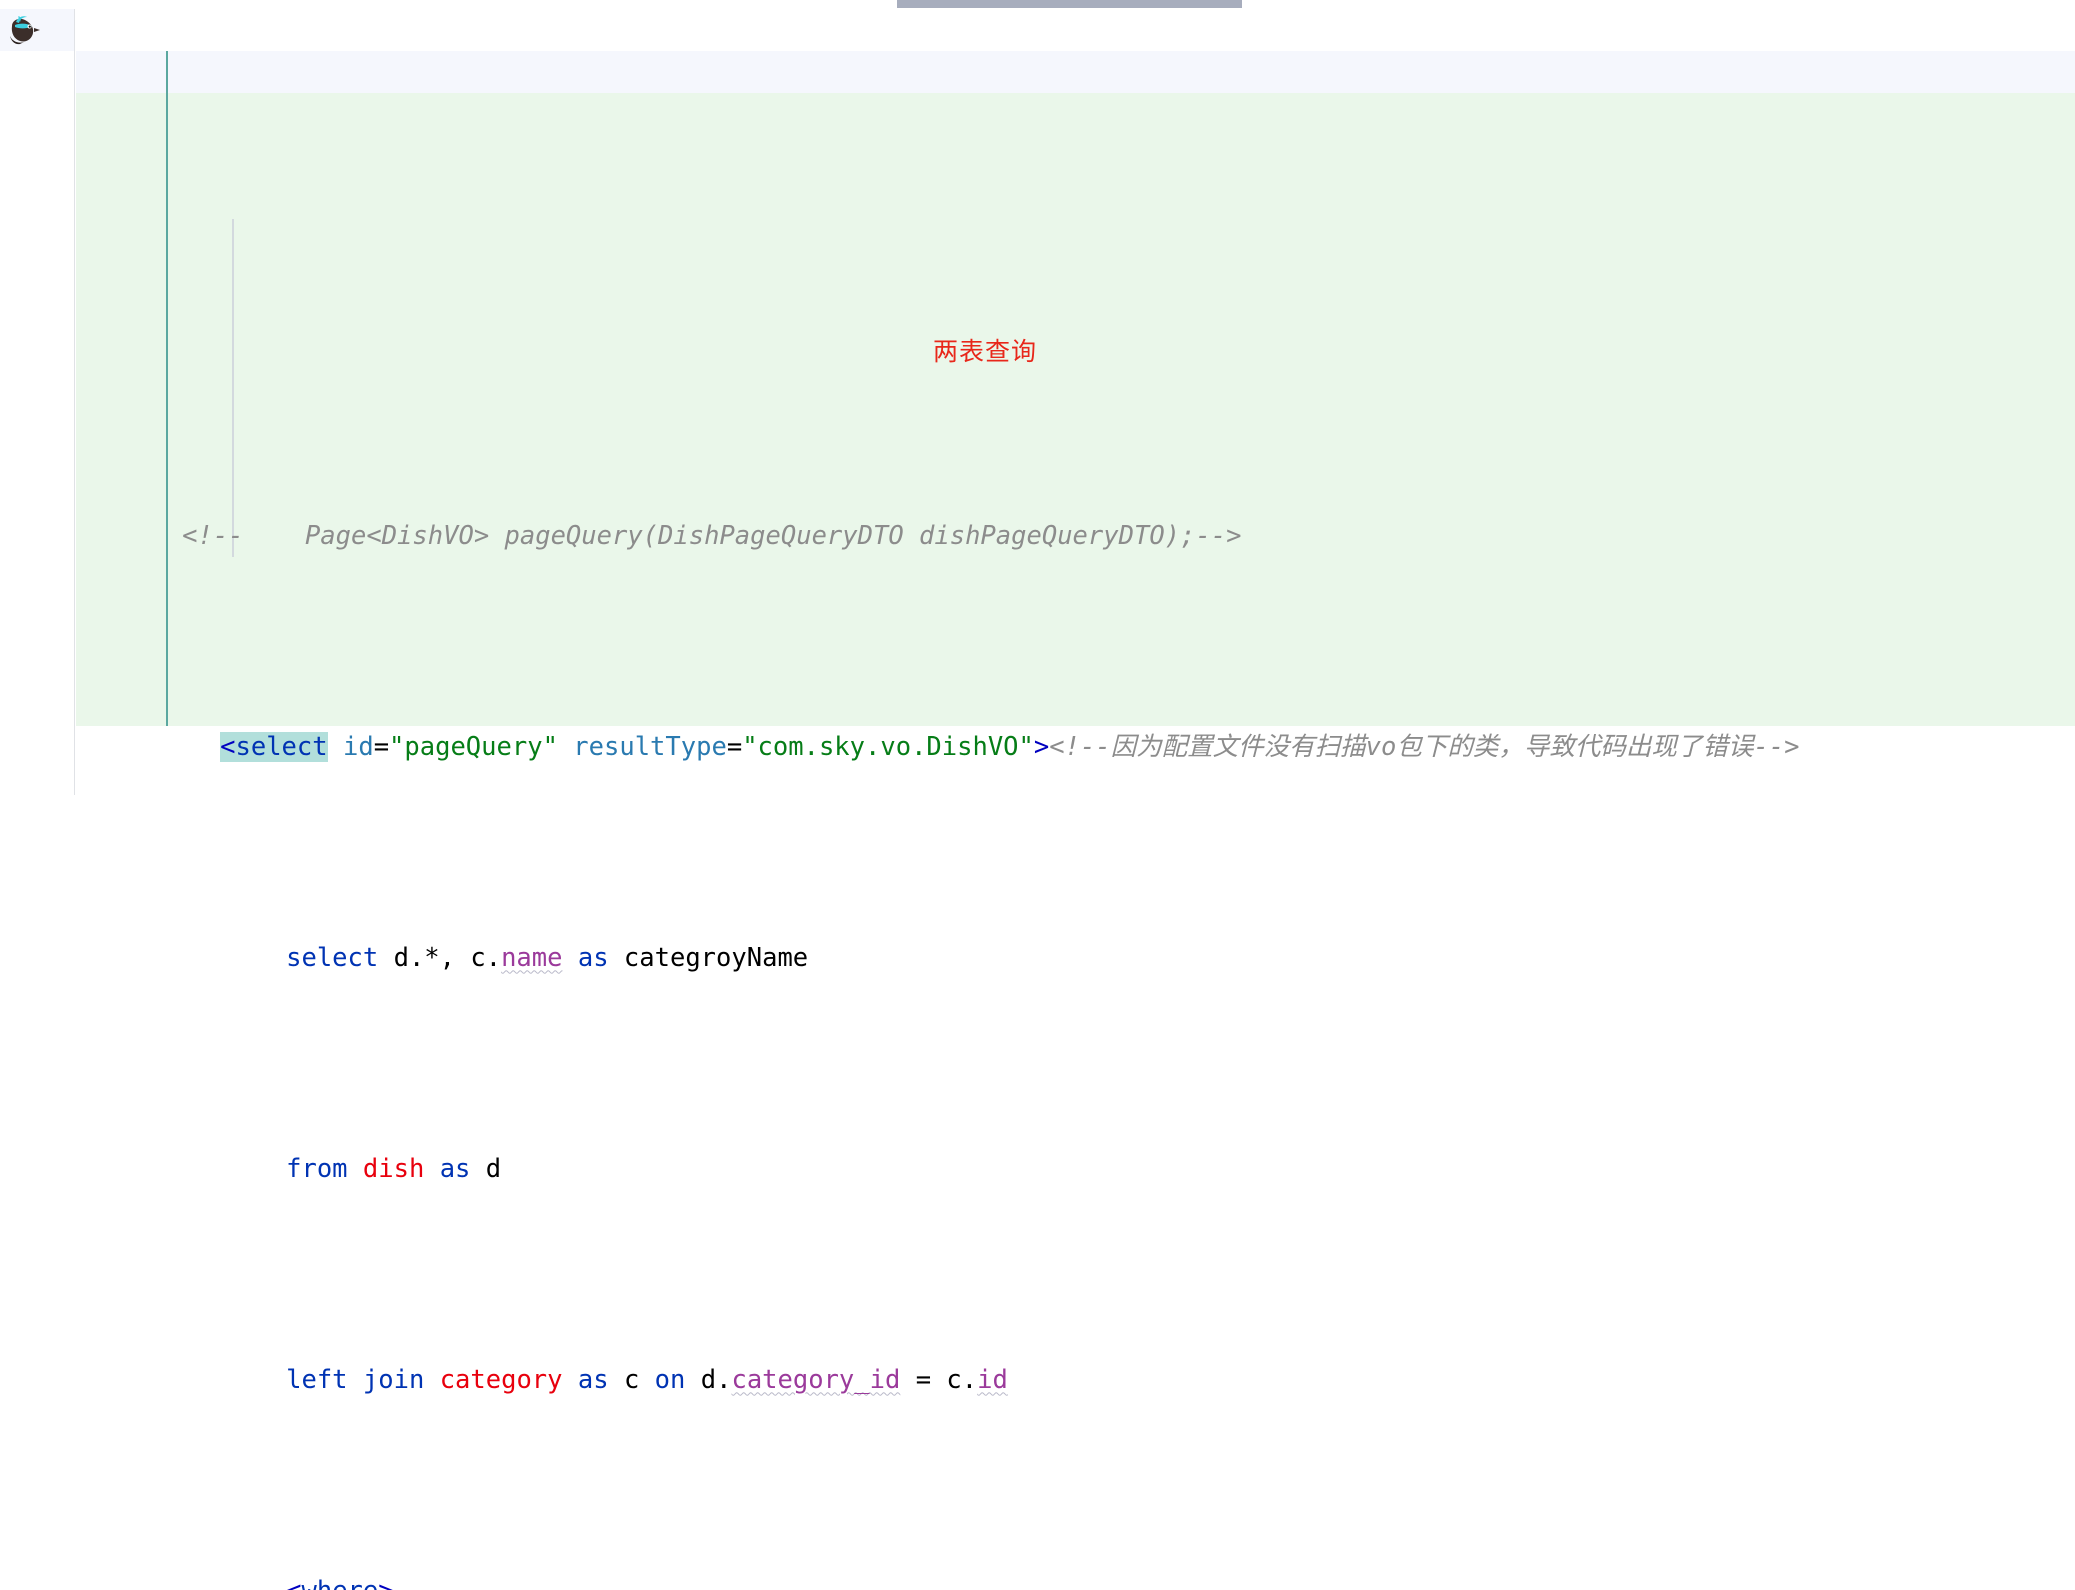 This screenshot has height=1590, width=2075. I want to click on column-name-id: id, so click(992, 1380).